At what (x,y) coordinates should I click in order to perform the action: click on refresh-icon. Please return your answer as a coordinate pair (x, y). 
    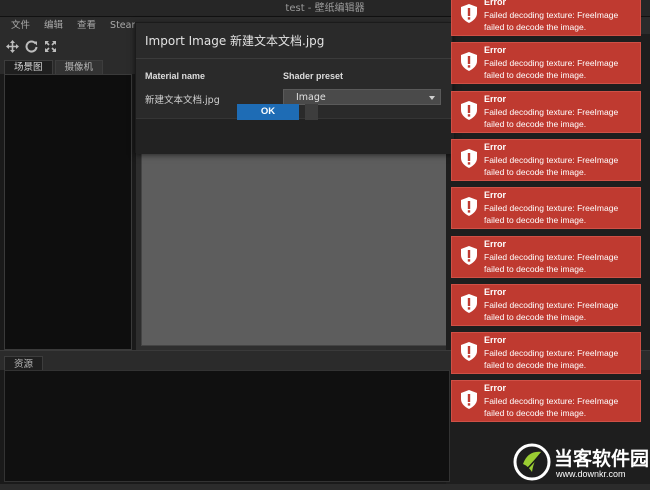
    Looking at the image, I should click on (31, 46).